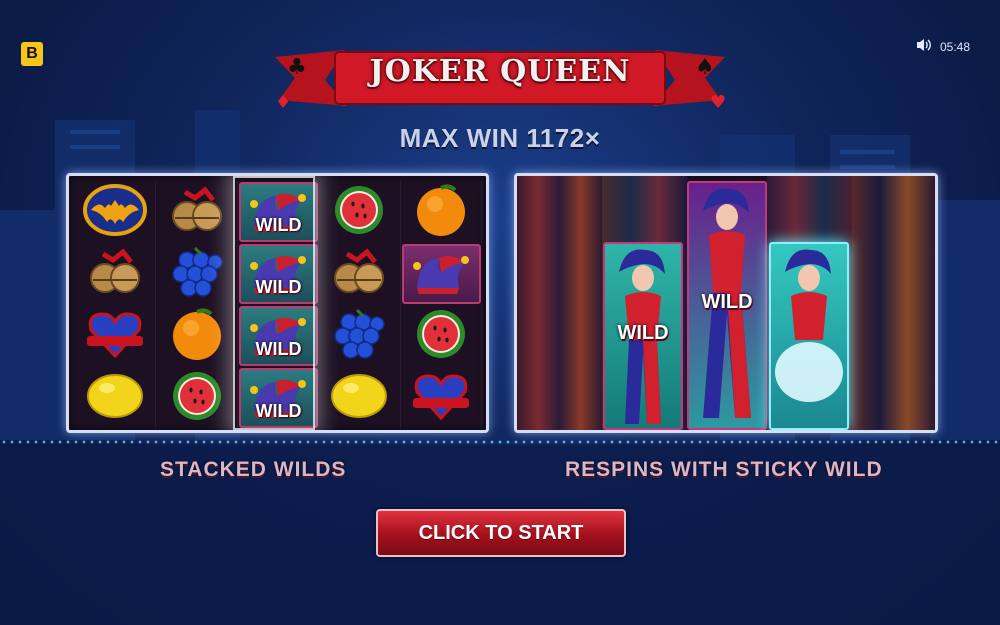 The height and width of the screenshot is (625, 1000). What do you see at coordinates (500, 138) in the screenshot?
I see `max-win-label: MAX WIN 1172×` at bounding box center [500, 138].